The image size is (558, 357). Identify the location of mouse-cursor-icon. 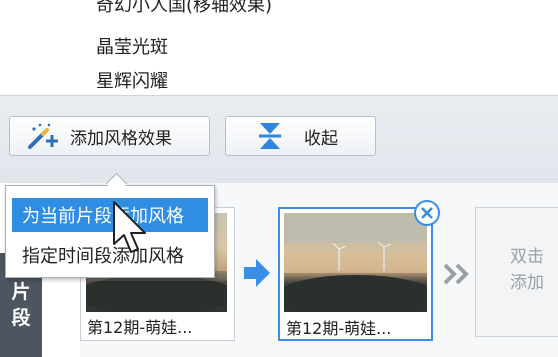
(131, 230).